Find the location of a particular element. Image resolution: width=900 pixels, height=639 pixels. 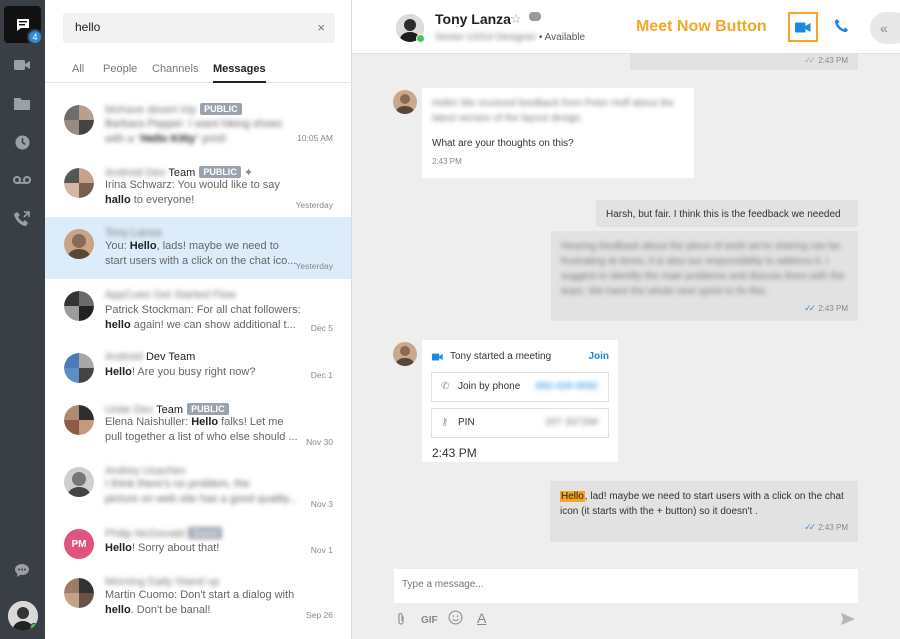

message-composer is located at coordinates (626, 586).